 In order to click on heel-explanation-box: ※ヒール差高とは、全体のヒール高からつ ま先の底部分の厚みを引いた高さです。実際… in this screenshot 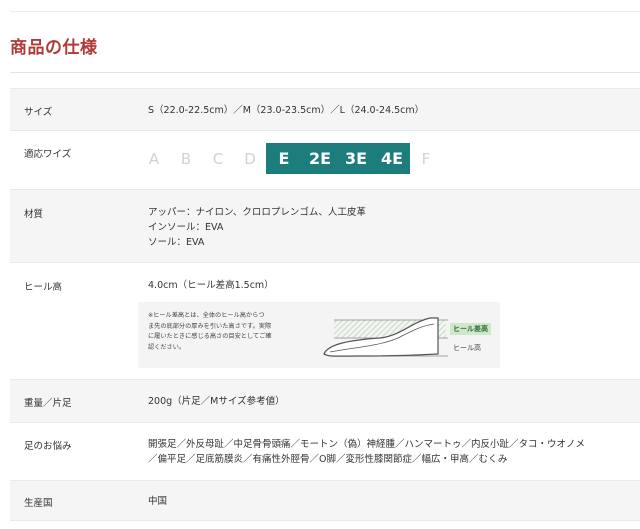, I will do `click(319, 335)`.